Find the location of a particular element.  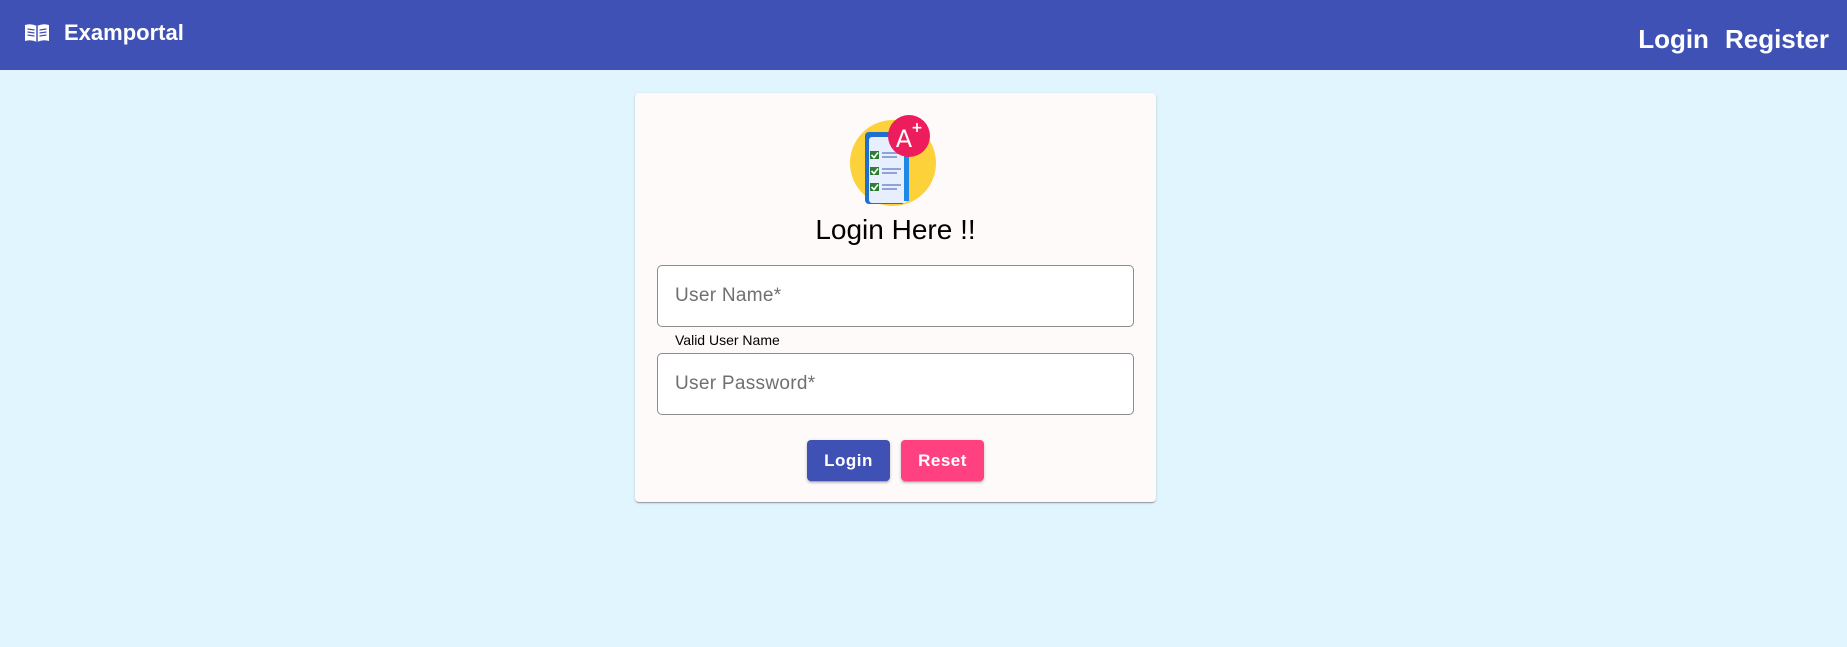

username-input is located at coordinates (895, 296).